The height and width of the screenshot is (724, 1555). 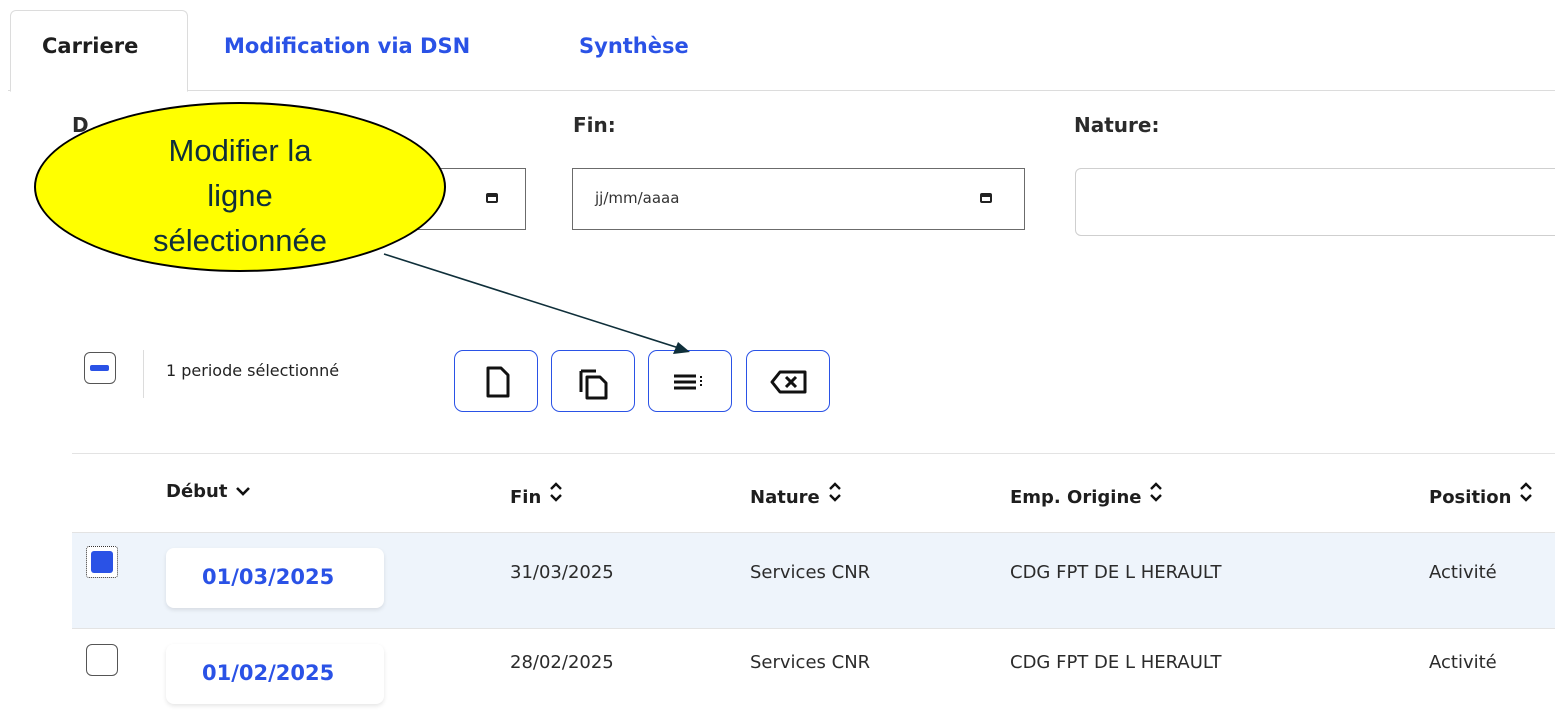 I want to click on delete-backspace-icon, so click(x=788, y=382).